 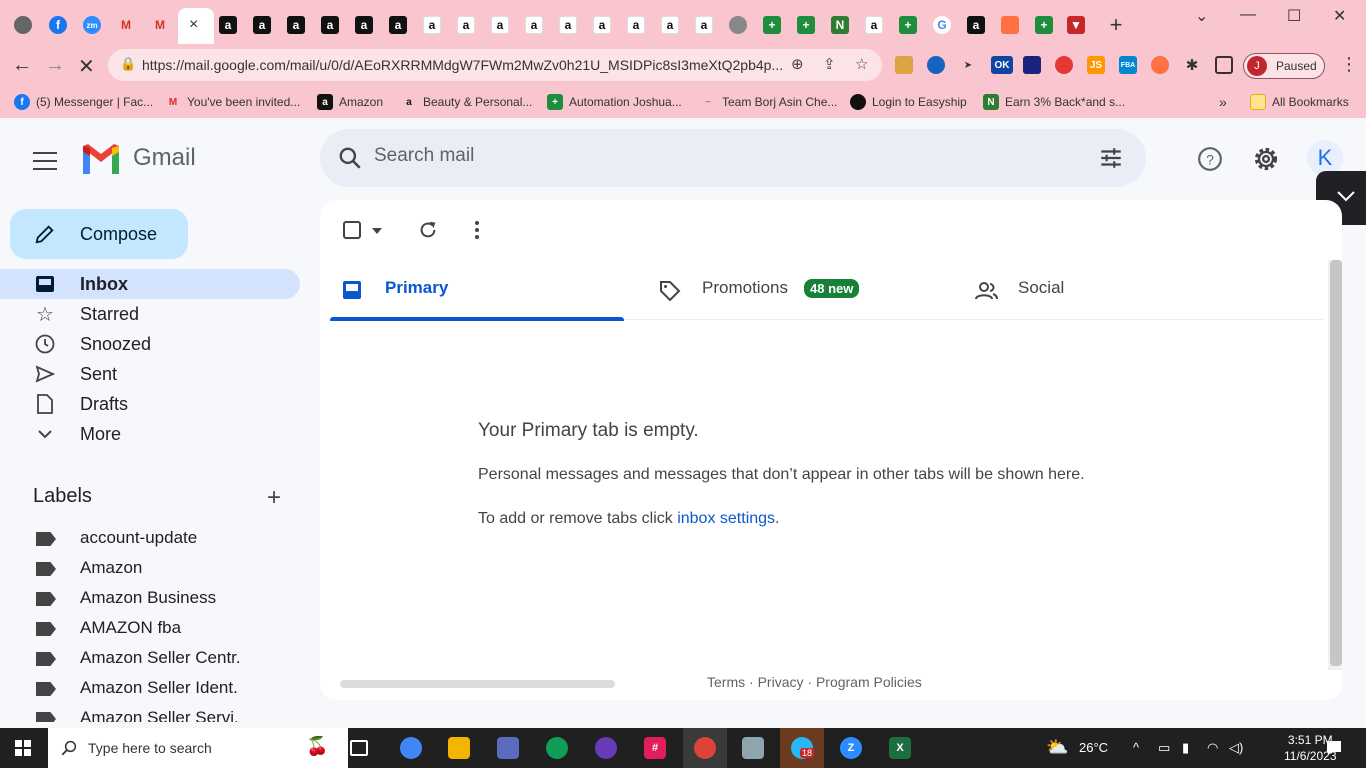 What do you see at coordinates (726, 682) in the screenshot?
I see `terms-link: Terms` at bounding box center [726, 682].